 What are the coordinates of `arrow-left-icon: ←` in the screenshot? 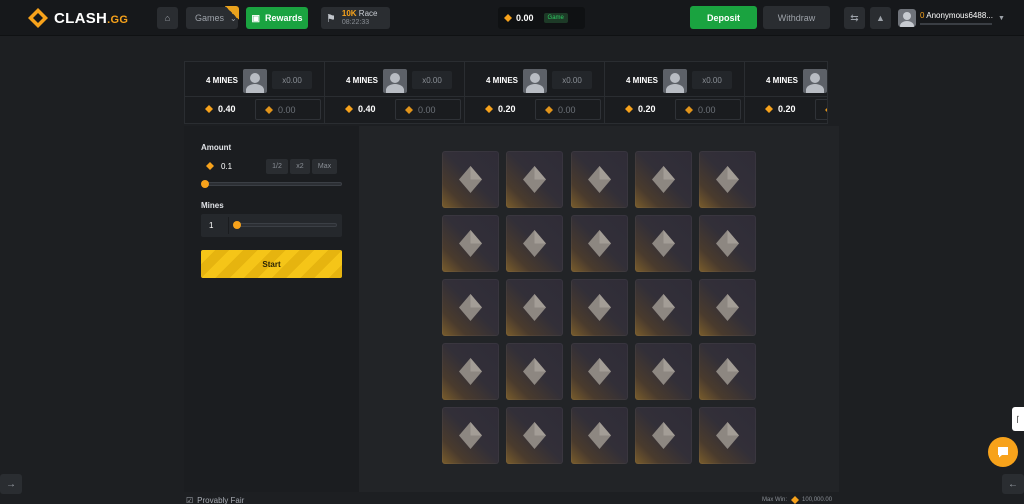 It's located at (1013, 484).